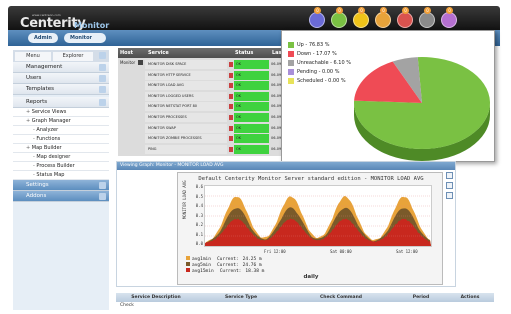  I want to click on service-name: MONITOR LOAD AVG, so click(186, 86).